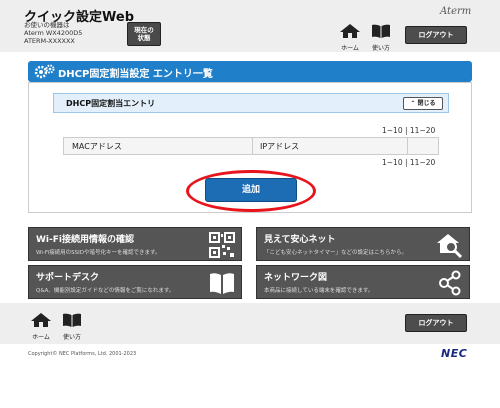 The height and width of the screenshot is (408, 500). What do you see at coordinates (363, 282) in the screenshot?
I see `tile-network-map: ネットワーク図 本商品に接続している端末を確認できます。` at bounding box center [363, 282].